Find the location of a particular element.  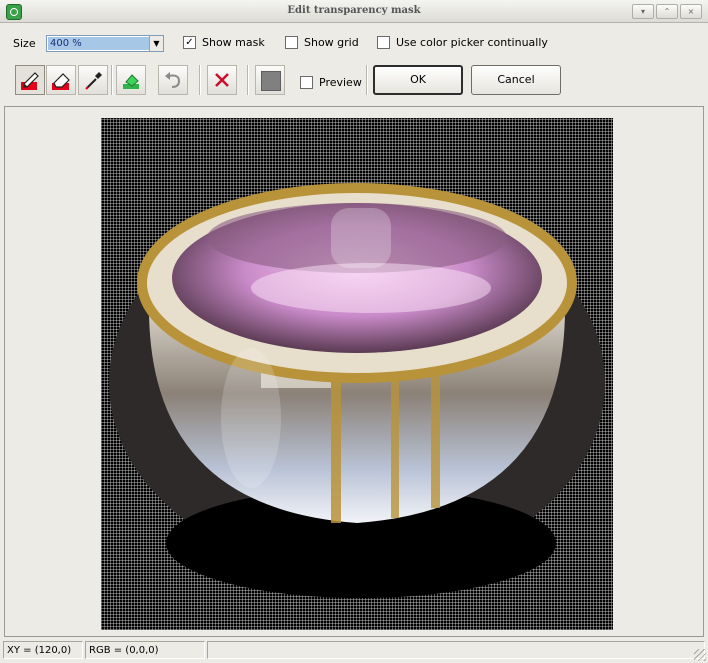

fill-tool-button is located at coordinates (131, 80).